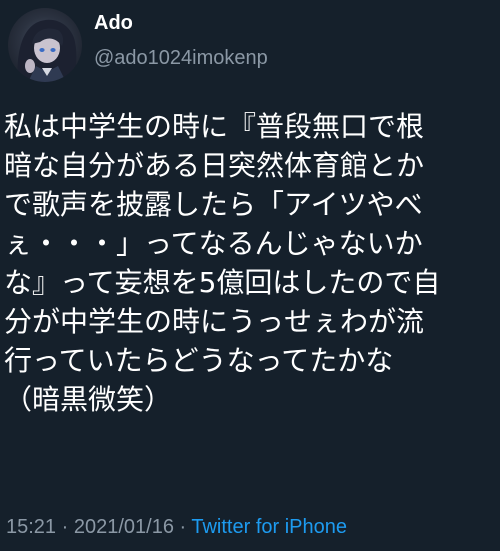 Image resolution: width=500 pixels, height=551 pixels. What do you see at coordinates (31, 527) in the screenshot?
I see `tweet-time: 15:21` at bounding box center [31, 527].